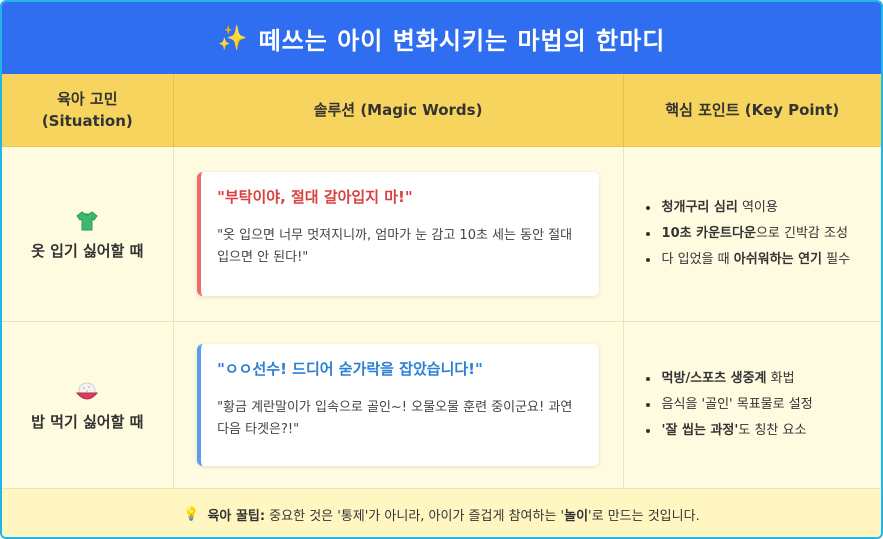 This screenshot has width=883, height=539. I want to click on magic-phrase: "부탁이야, 절대 갈아입지 마!", so click(315, 197).